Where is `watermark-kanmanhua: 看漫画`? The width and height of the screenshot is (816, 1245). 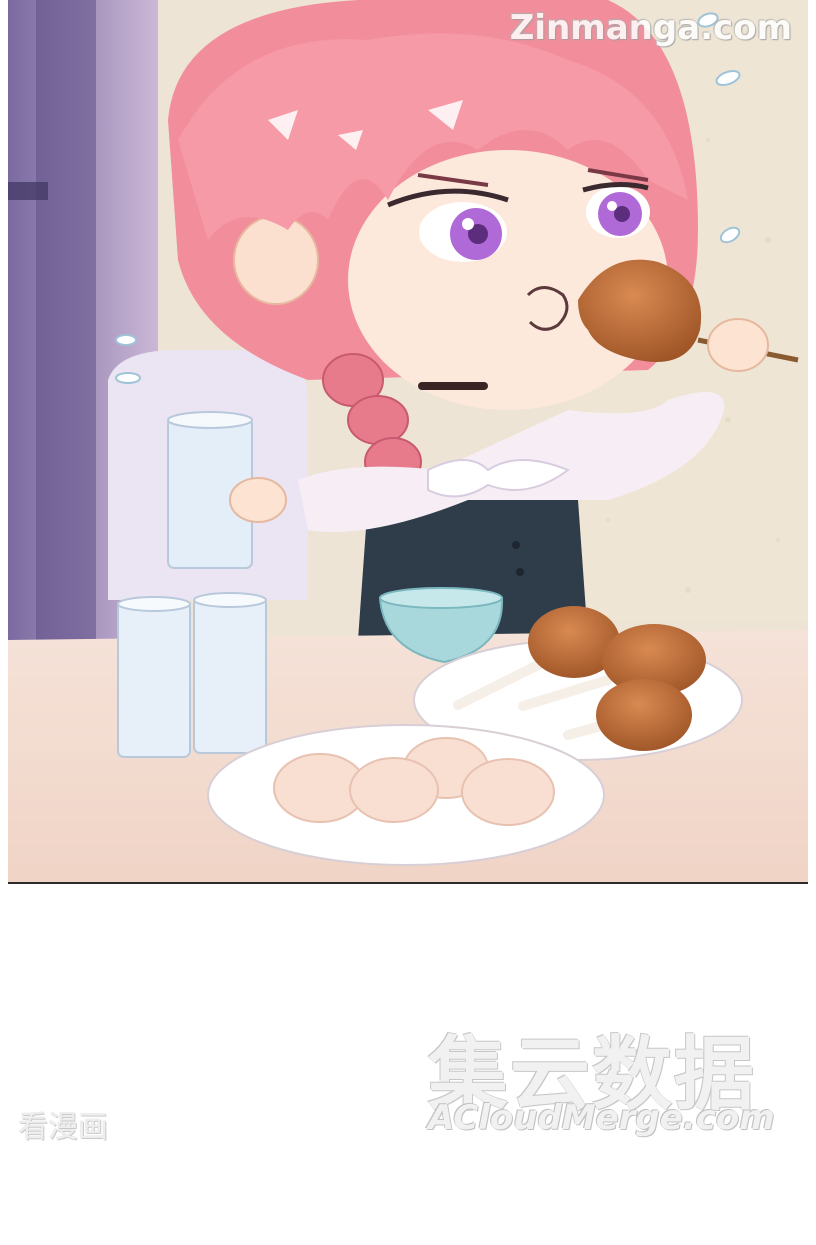 watermark-kanmanhua: 看漫画 is located at coordinates (63, 1127).